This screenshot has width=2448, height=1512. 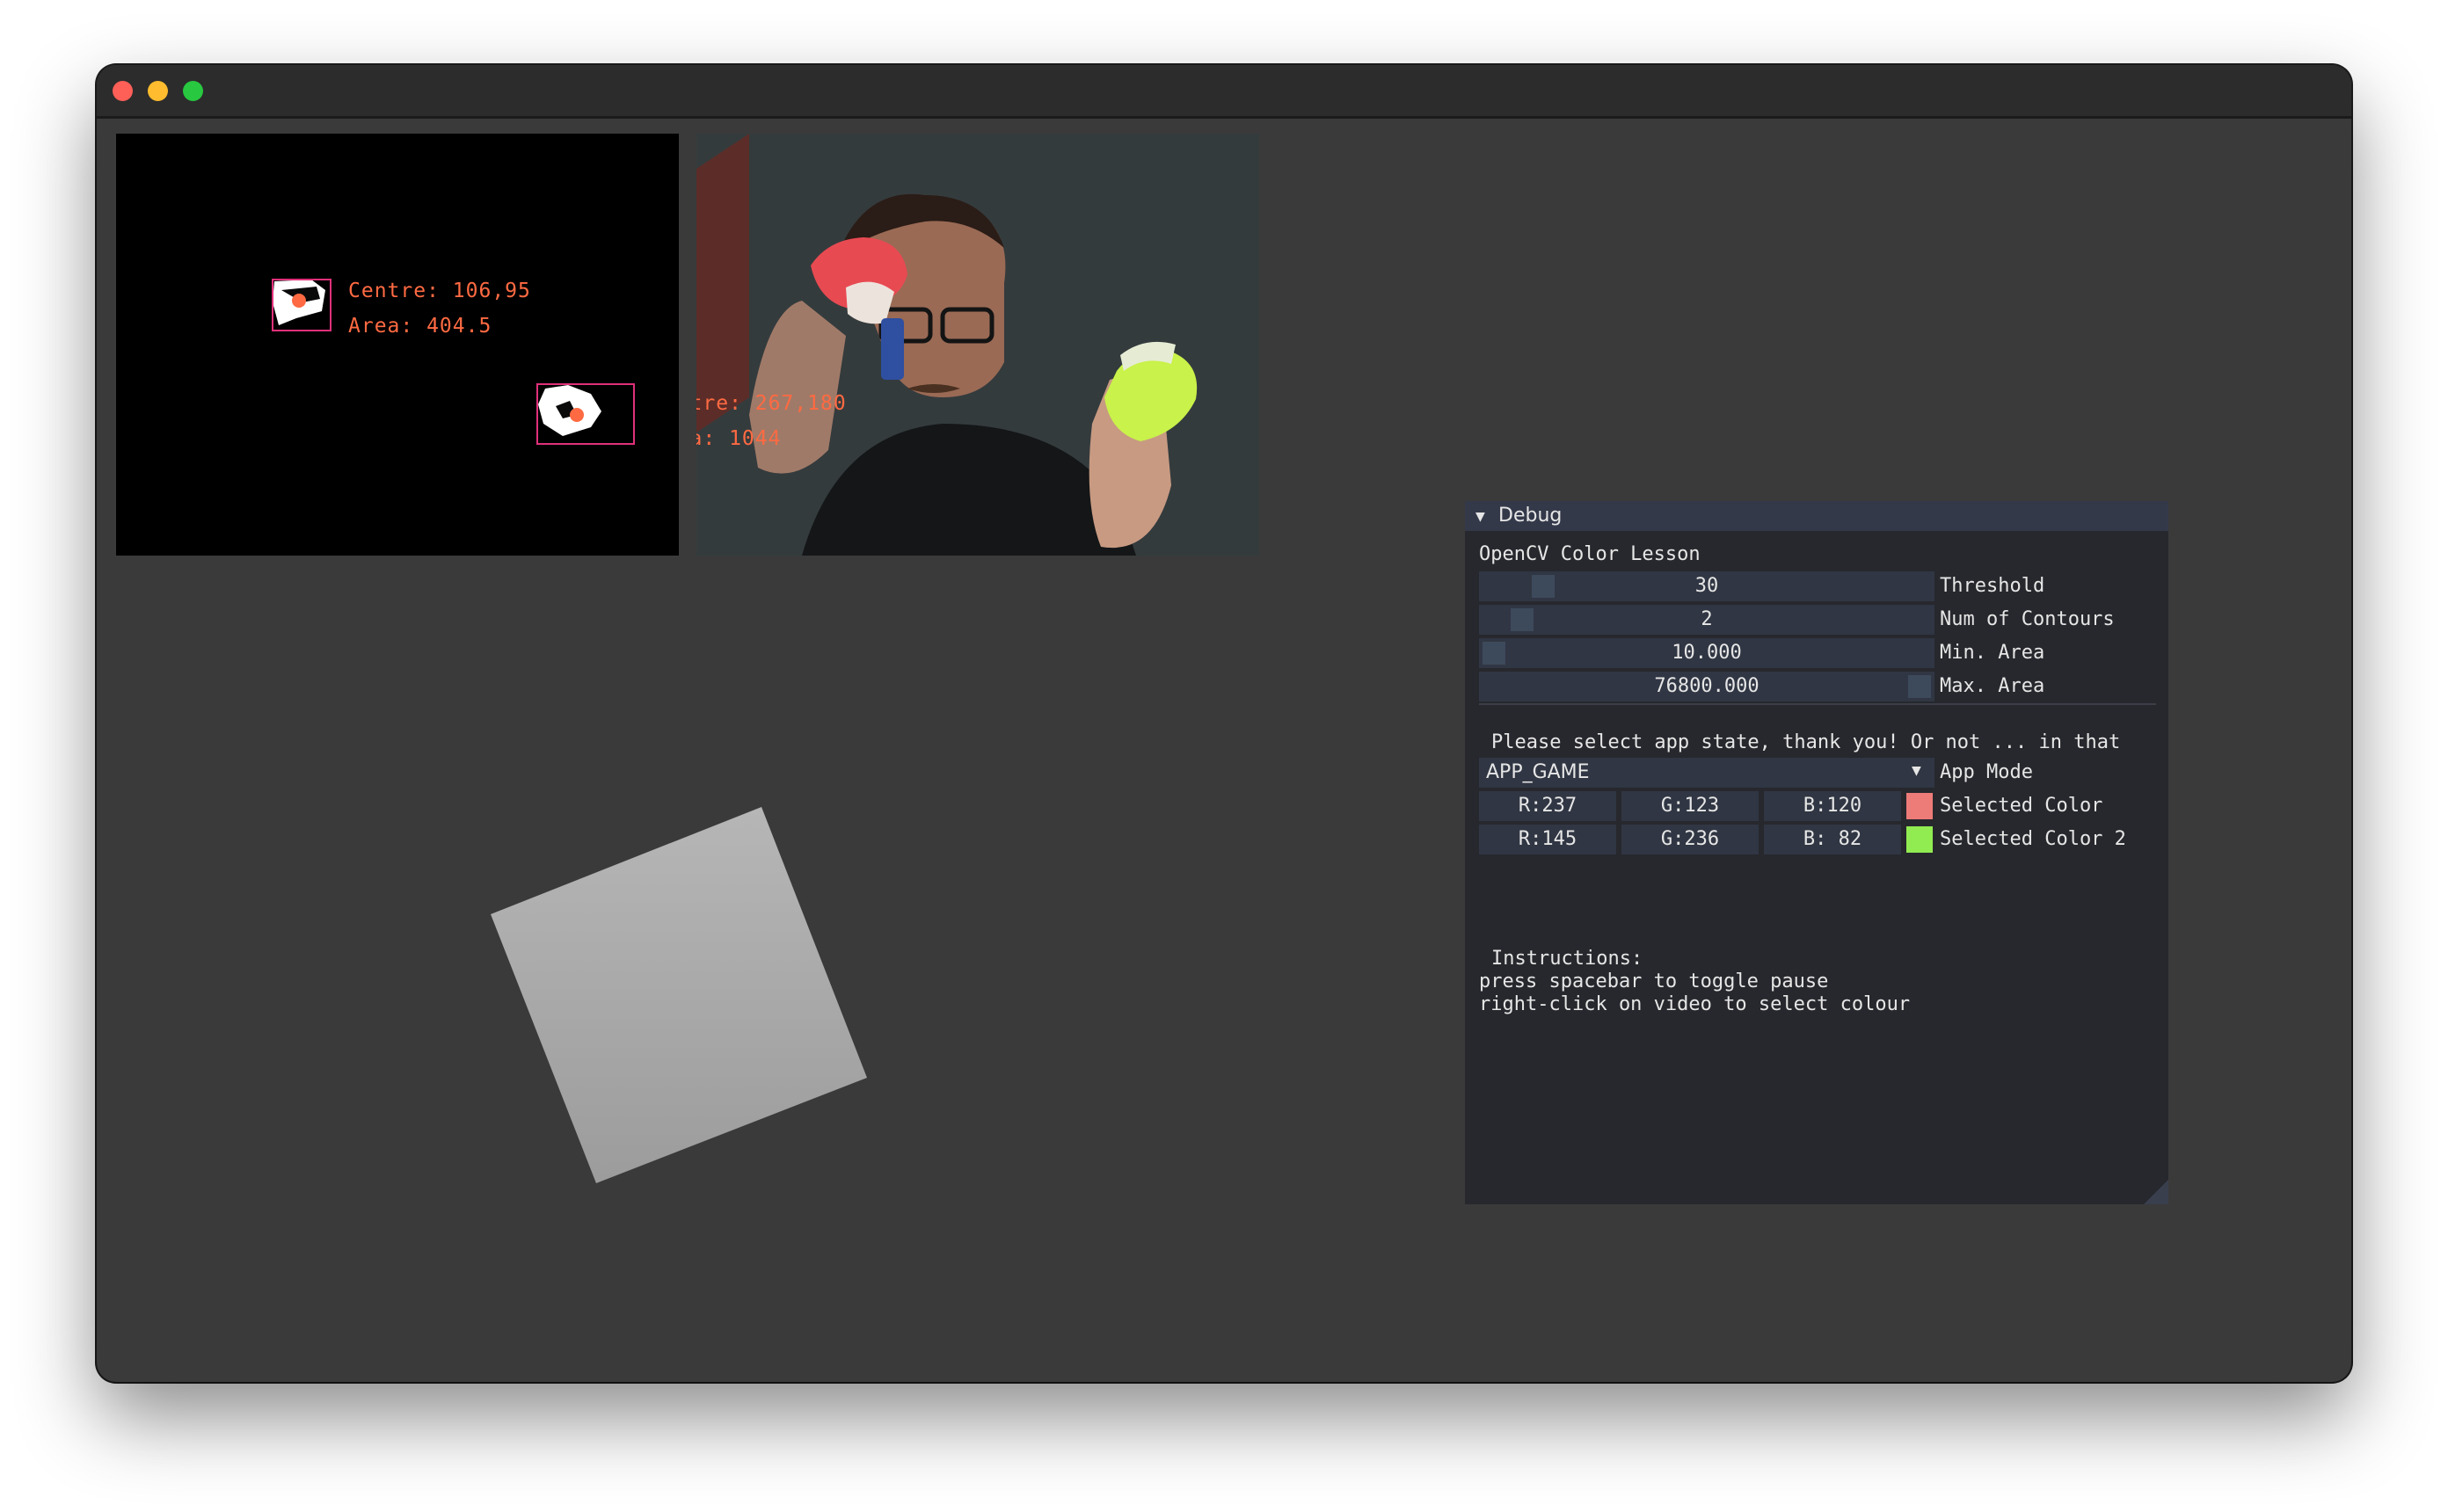 What do you see at coordinates (1567, 959) in the screenshot?
I see `instructions-heading: Instructions:` at bounding box center [1567, 959].